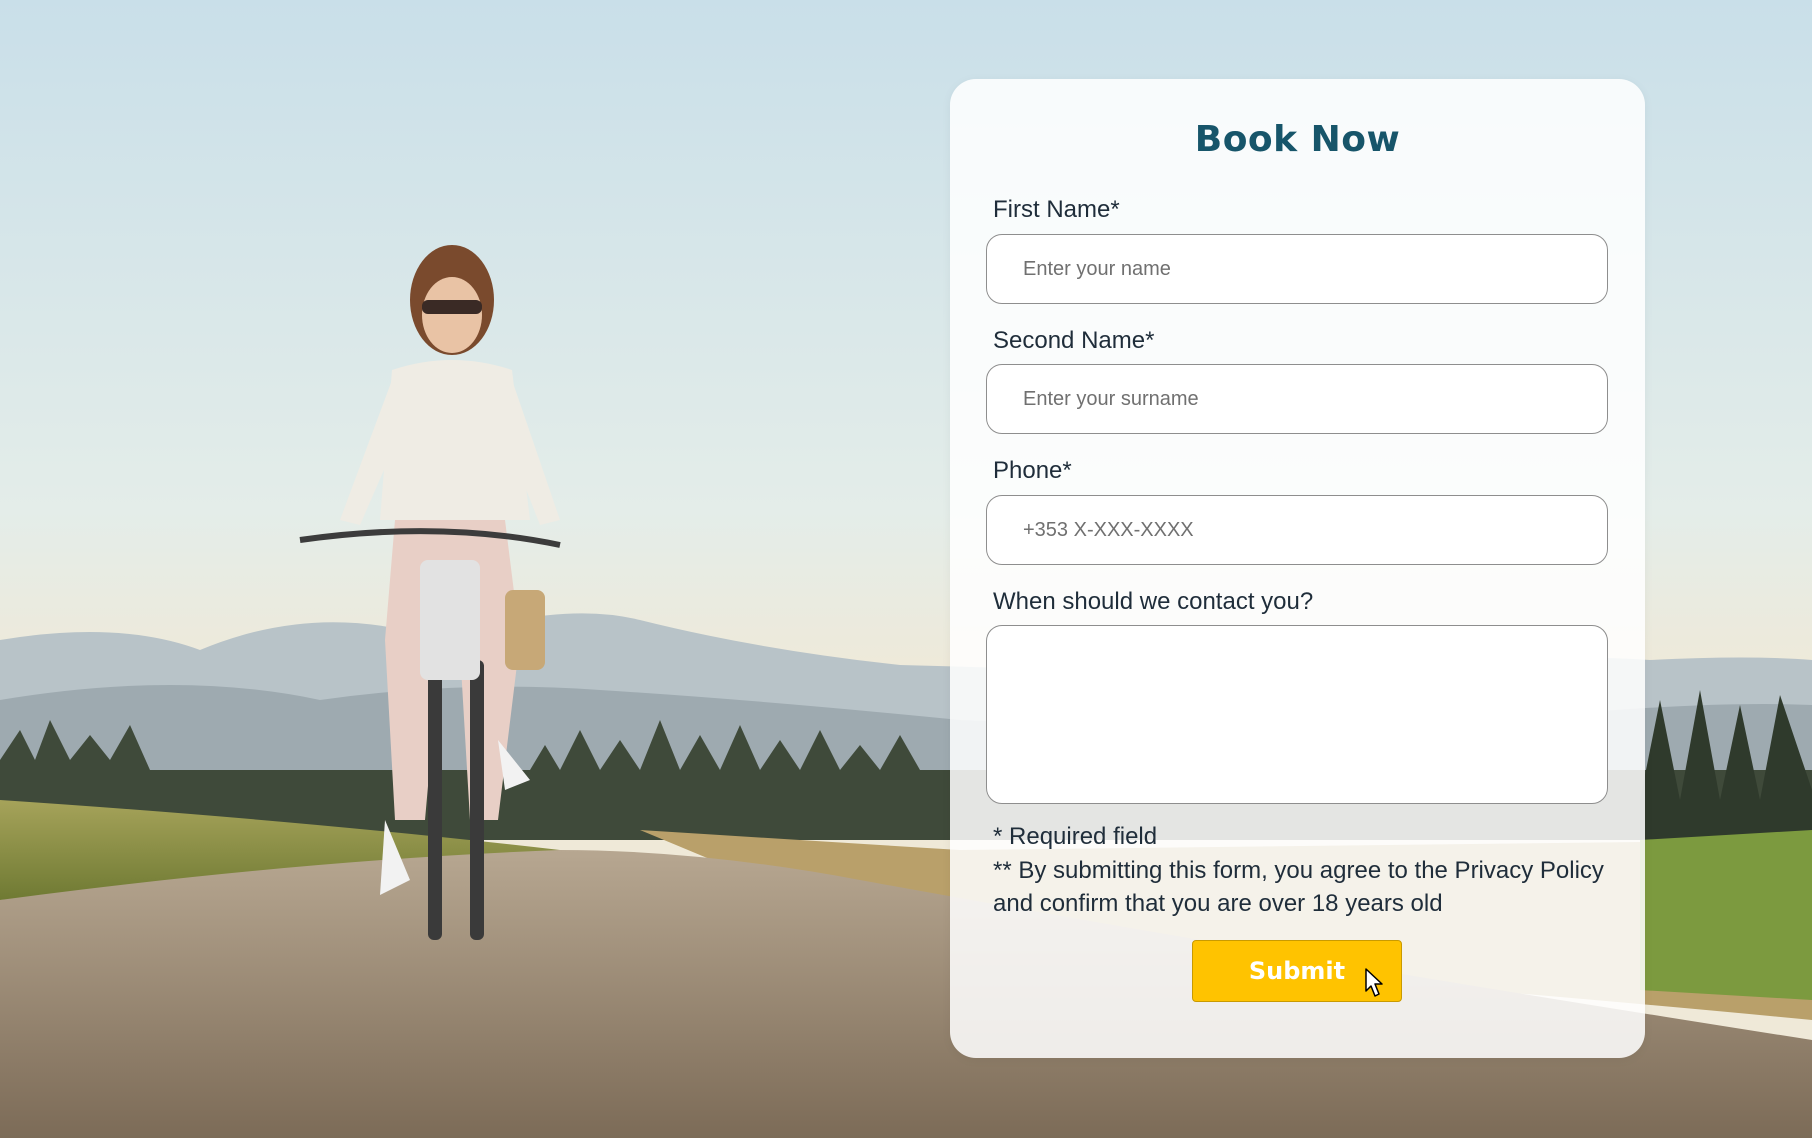  Describe the element at coordinates (1297, 399) in the screenshot. I see `second-name-input` at that location.